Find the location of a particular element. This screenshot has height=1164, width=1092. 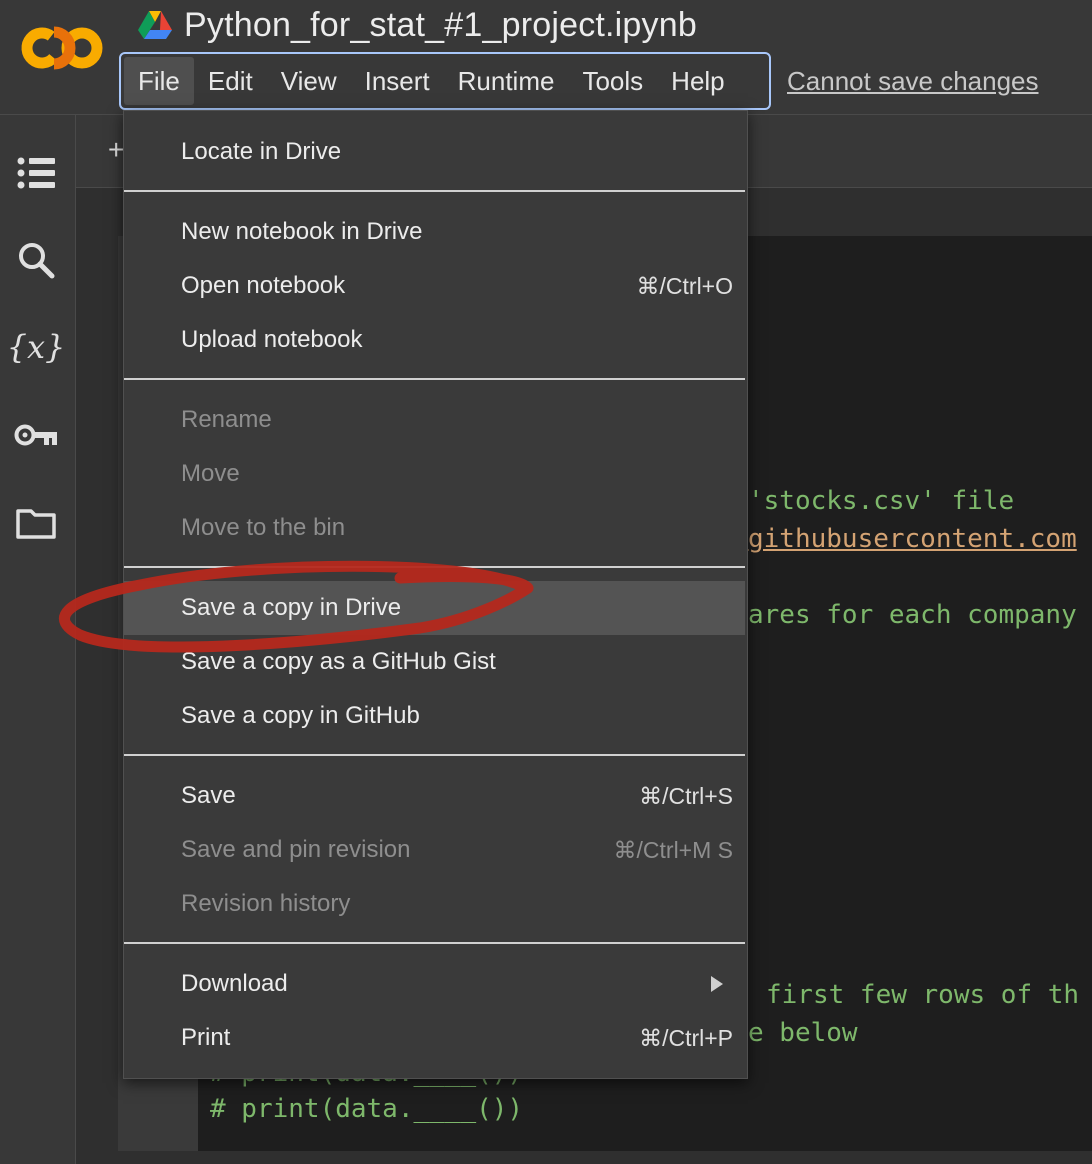

menu-item-print: Print ⌘/Ctrl+P is located at coordinates (434, 1038).